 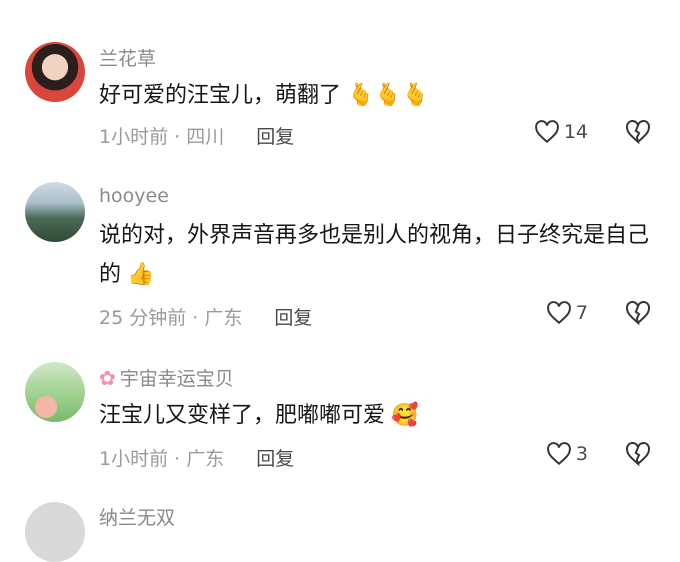 I want to click on comment-text: 说的对，外界声音再多也是别人的视角，日子终究是自己的 👍, so click(x=379, y=255).